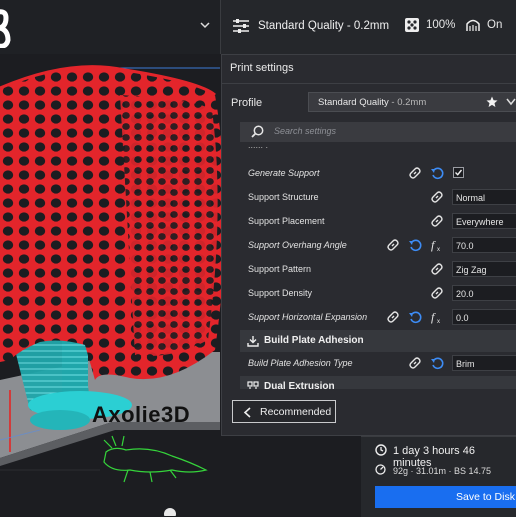 The height and width of the screenshot is (517, 516). What do you see at coordinates (110, 27) in the screenshot?
I see `printer-selector` at bounding box center [110, 27].